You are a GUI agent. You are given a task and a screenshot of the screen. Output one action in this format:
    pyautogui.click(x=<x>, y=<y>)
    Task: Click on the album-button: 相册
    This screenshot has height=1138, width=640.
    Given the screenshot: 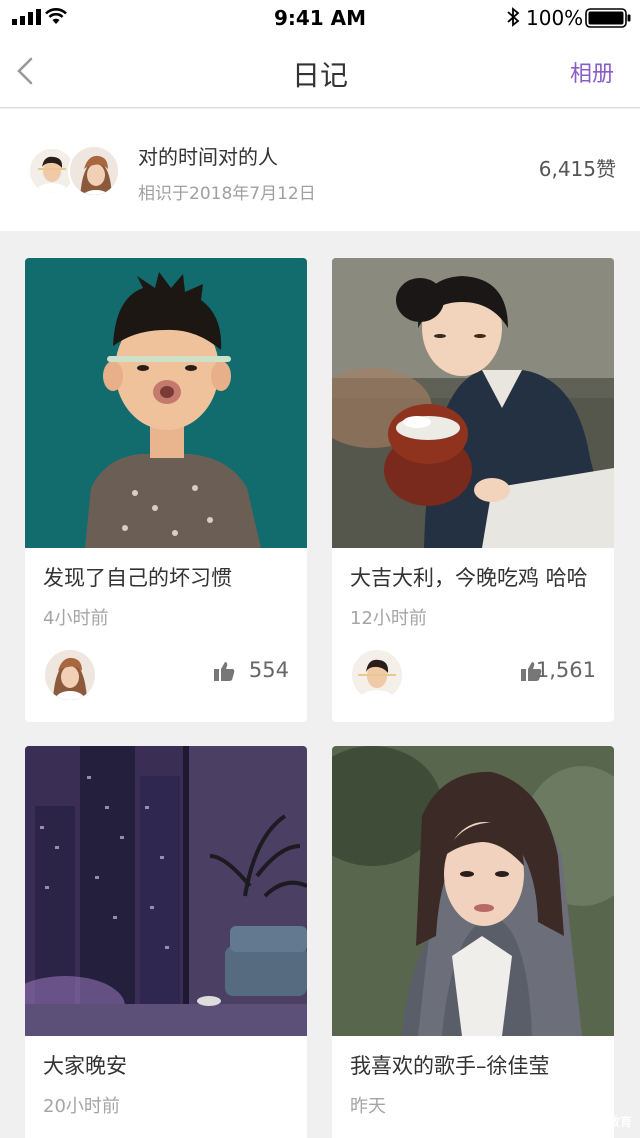 What is the action you would take?
    pyautogui.click(x=592, y=72)
    